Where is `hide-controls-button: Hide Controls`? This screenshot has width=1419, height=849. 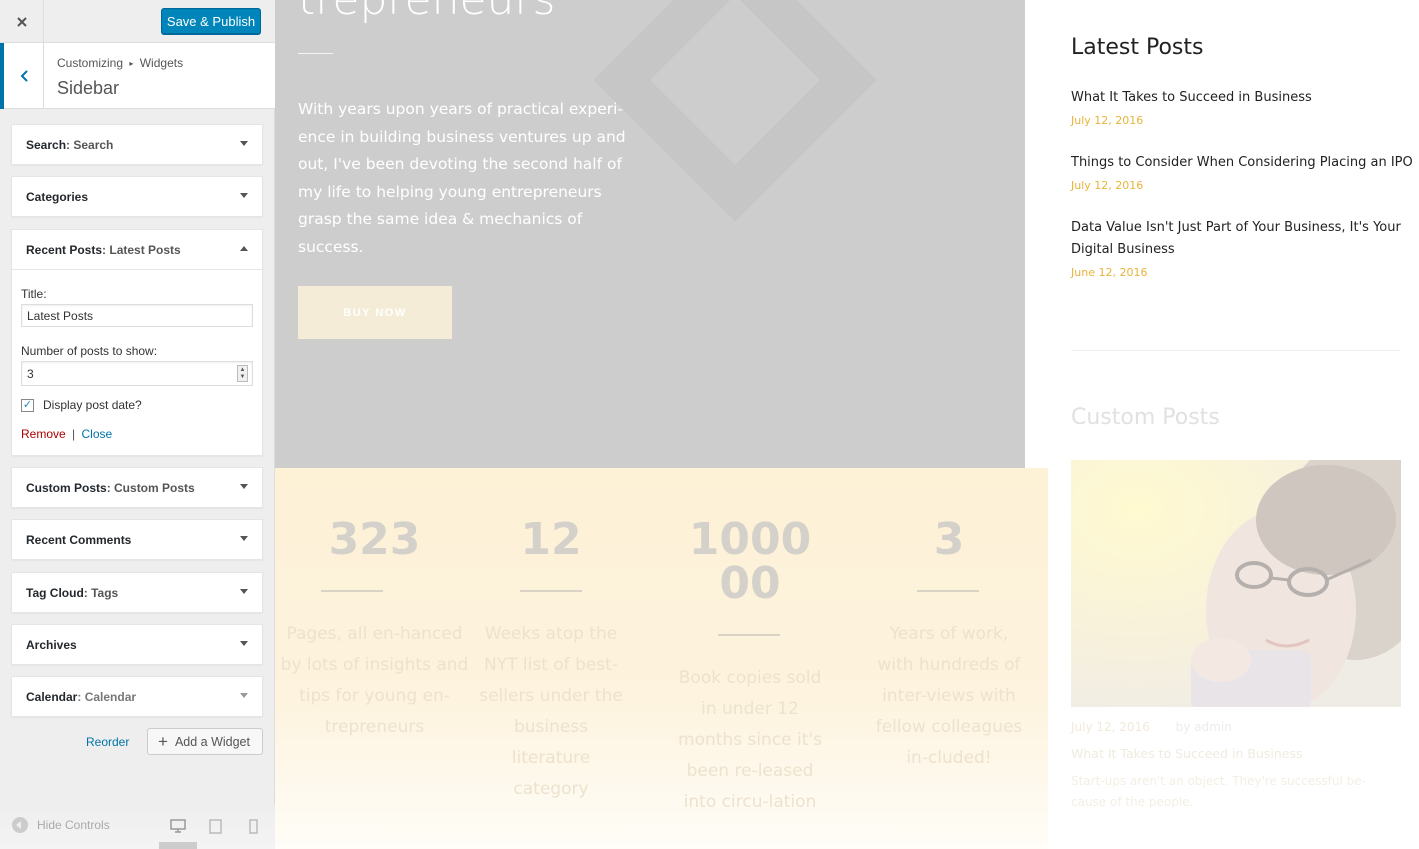 hide-controls-button: Hide Controls is located at coordinates (61, 825).